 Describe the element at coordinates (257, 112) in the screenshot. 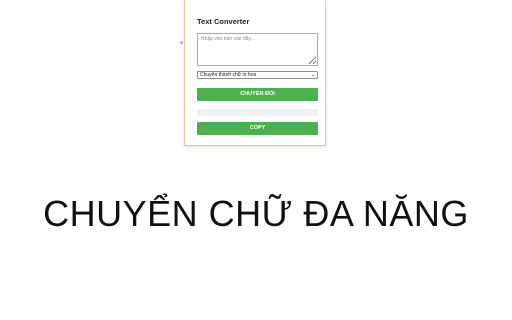

I see `result-output` at that location.